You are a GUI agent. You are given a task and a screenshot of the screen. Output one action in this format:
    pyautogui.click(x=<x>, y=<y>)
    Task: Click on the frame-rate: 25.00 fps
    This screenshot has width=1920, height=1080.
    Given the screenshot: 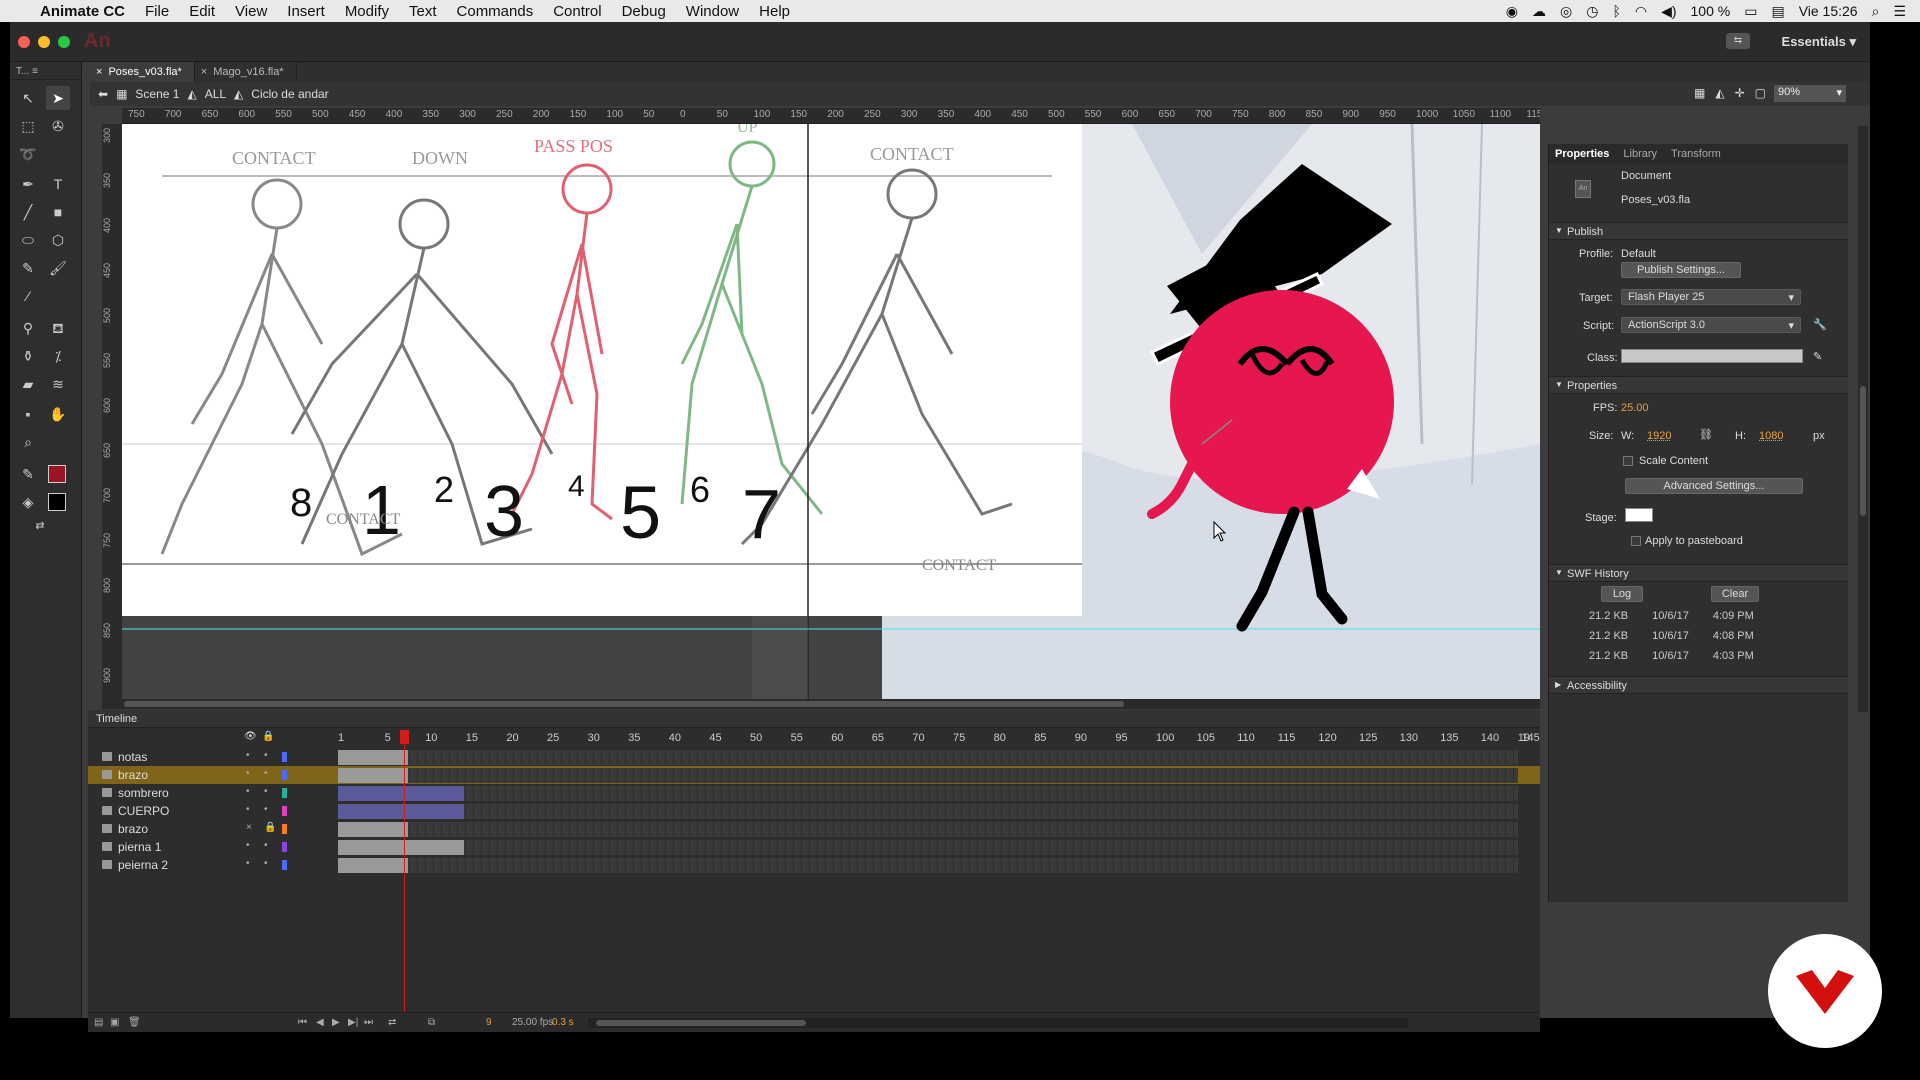 What is the action you would take?
    pyautogui.click(x=532, y=1022)
    